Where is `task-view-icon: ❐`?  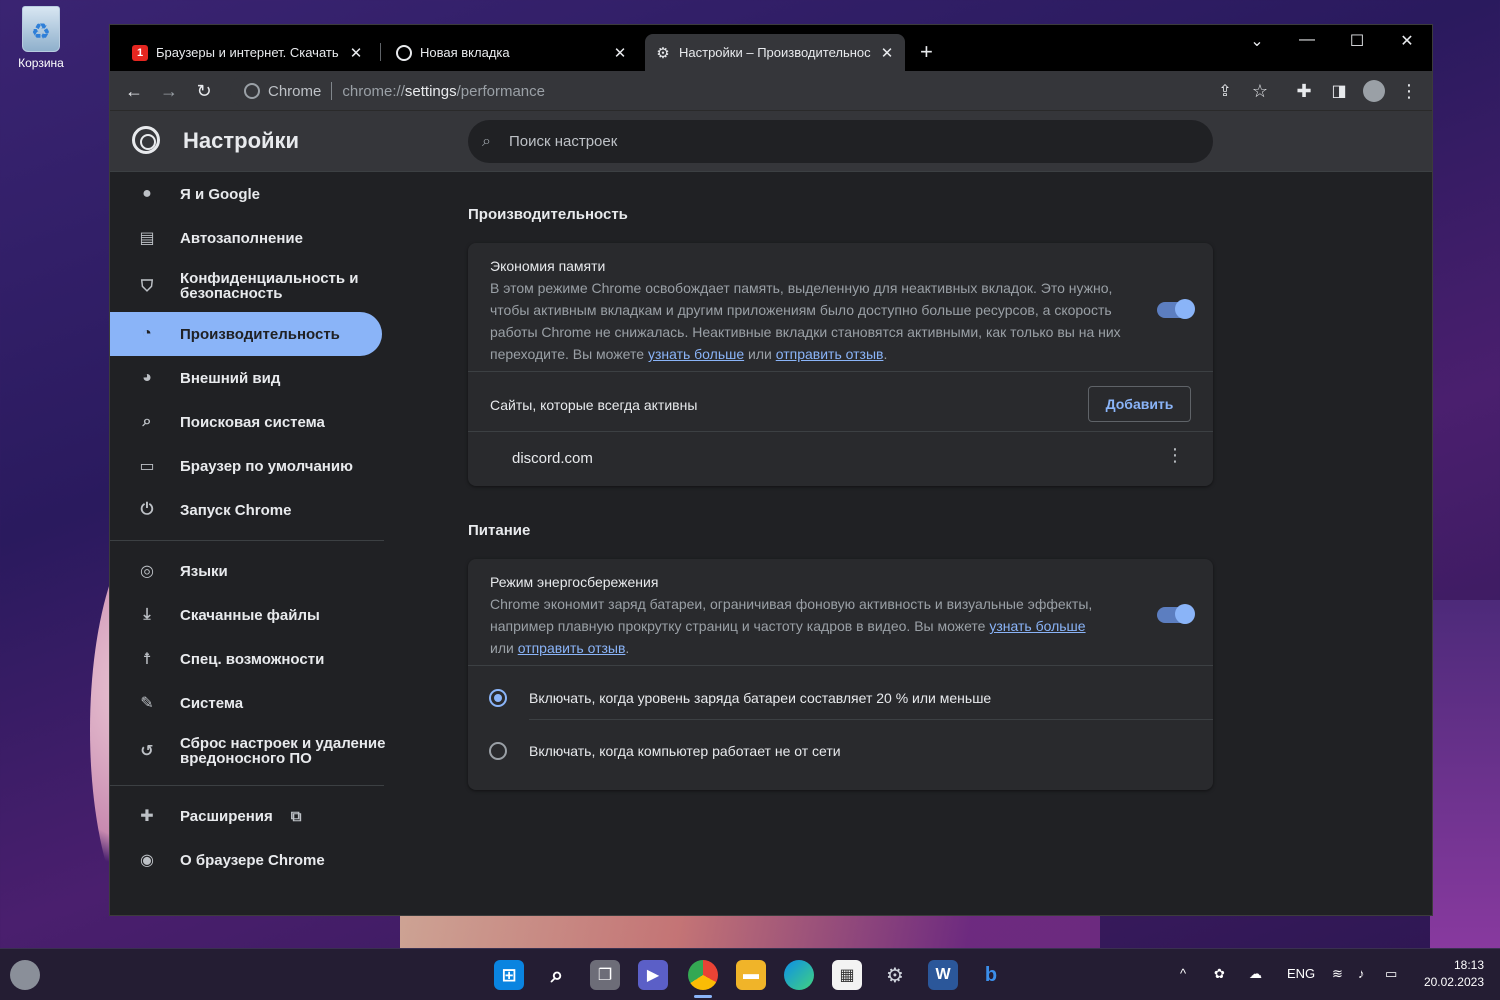 task-view-icon: ❐ is located at coordinates (605, 975).